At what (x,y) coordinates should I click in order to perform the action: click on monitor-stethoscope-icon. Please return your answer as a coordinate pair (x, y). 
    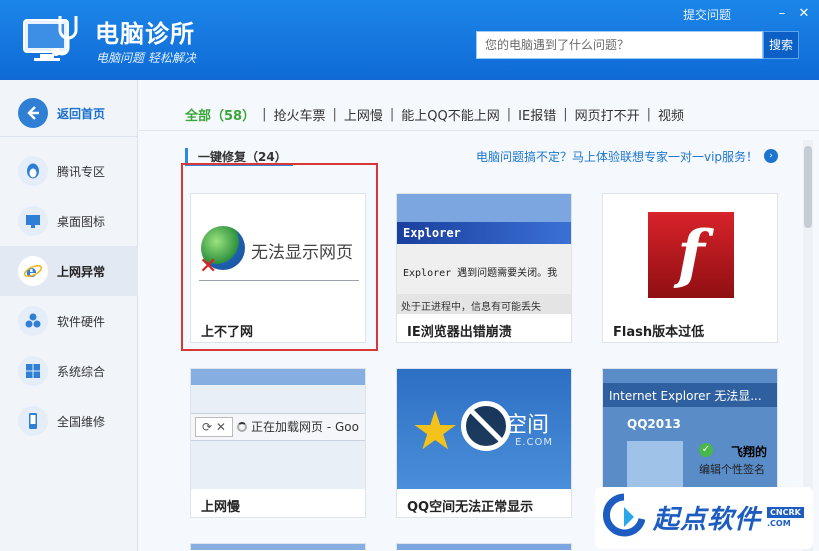
    Looking at the image, I should click on (50, 38).